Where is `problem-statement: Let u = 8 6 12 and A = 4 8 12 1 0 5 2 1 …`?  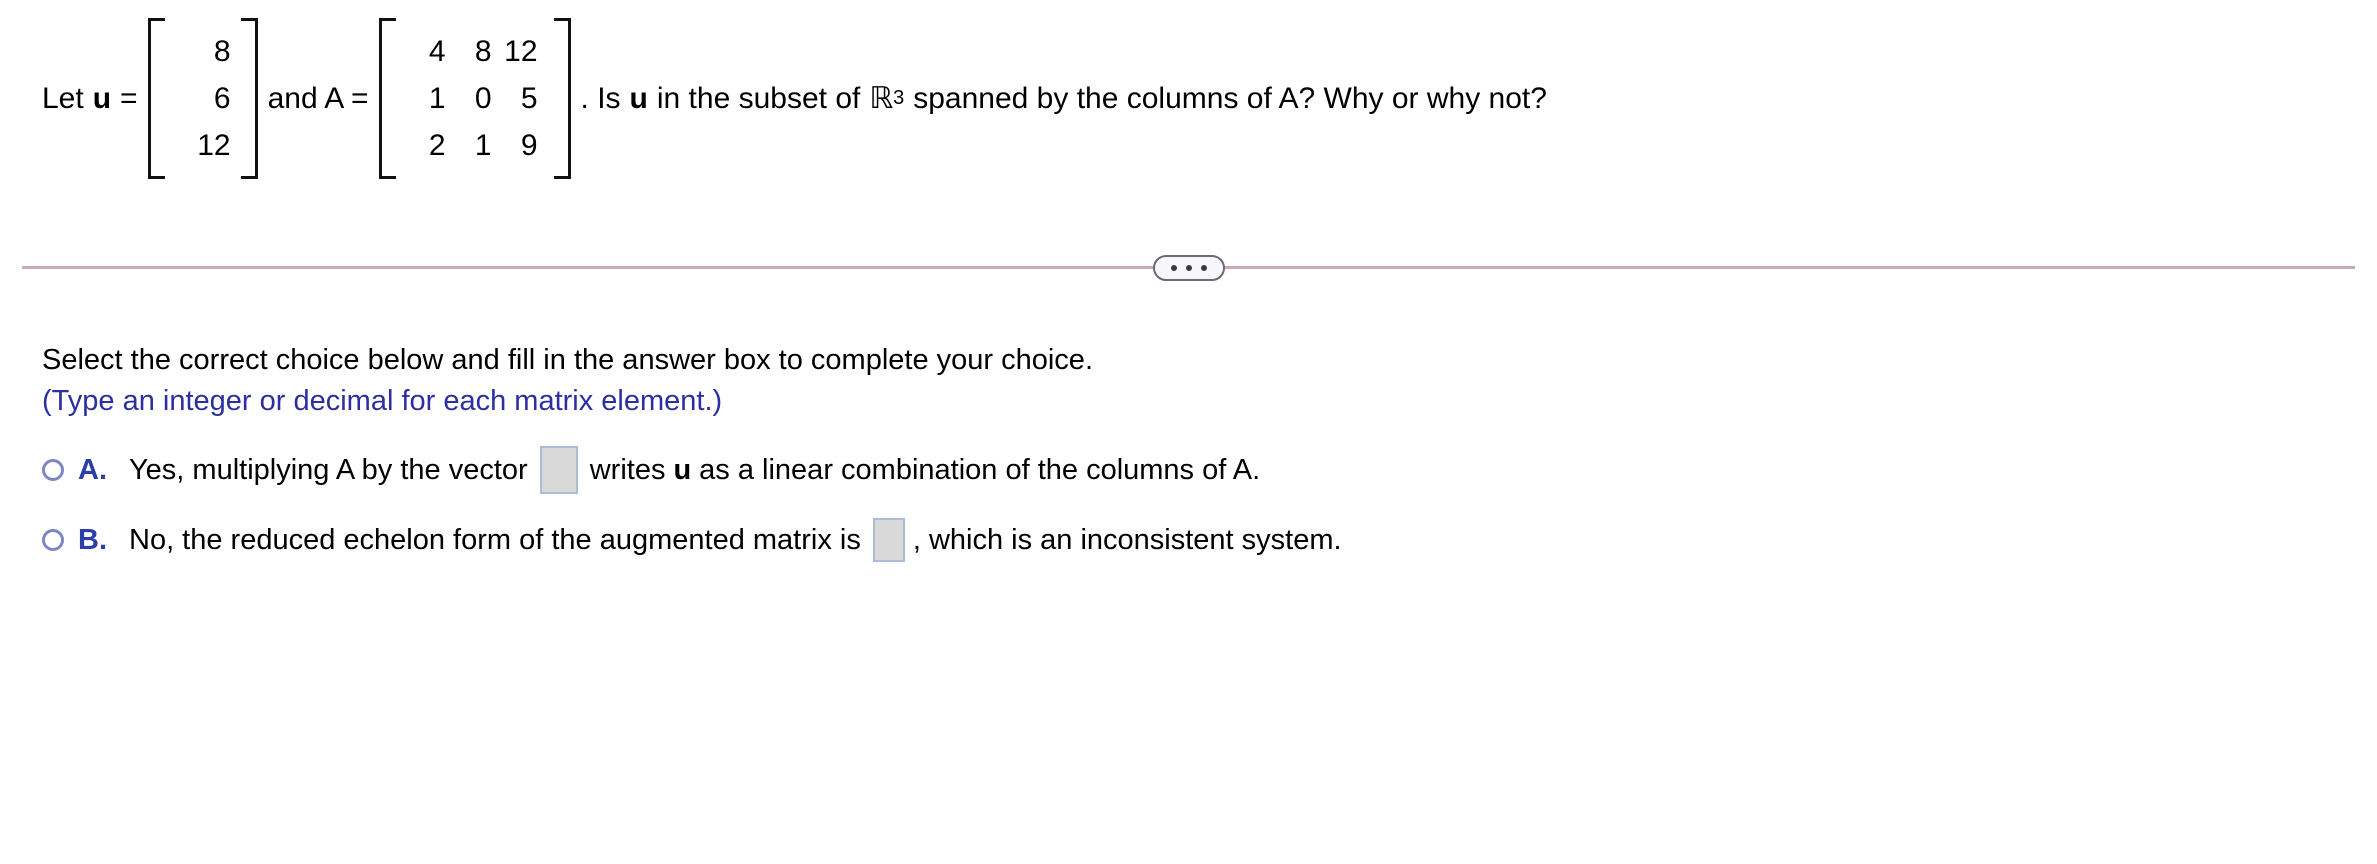 problem-statement: Let u = 8 6 12 and A = 4 8 12 1 0 5 2 1 … is located at coordinates (794, 98).